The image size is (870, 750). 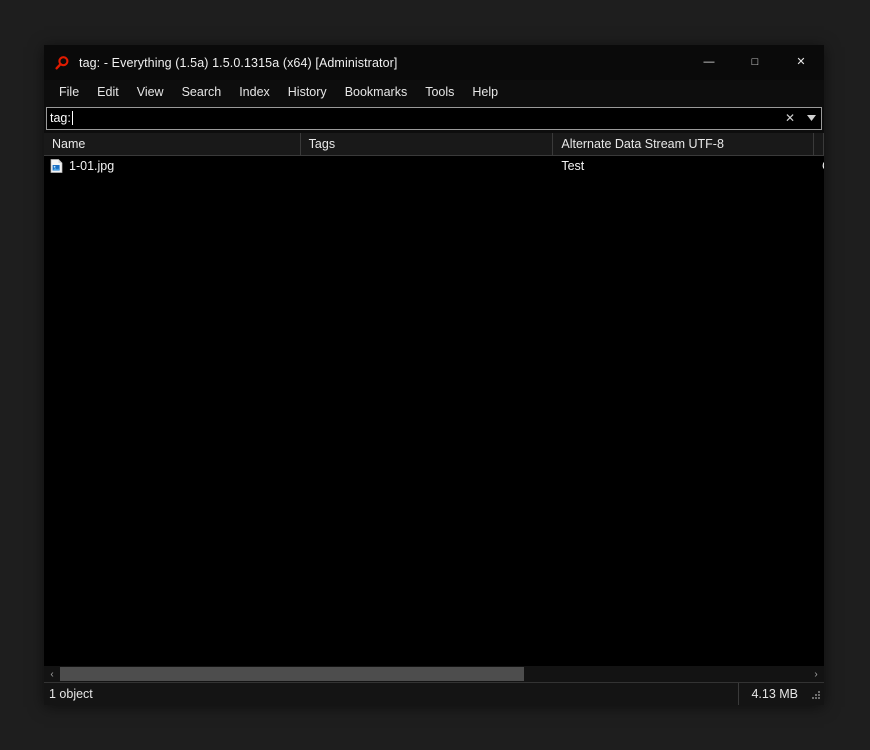 I want to click on maximize-icon: □, so click(x=755, y=62).